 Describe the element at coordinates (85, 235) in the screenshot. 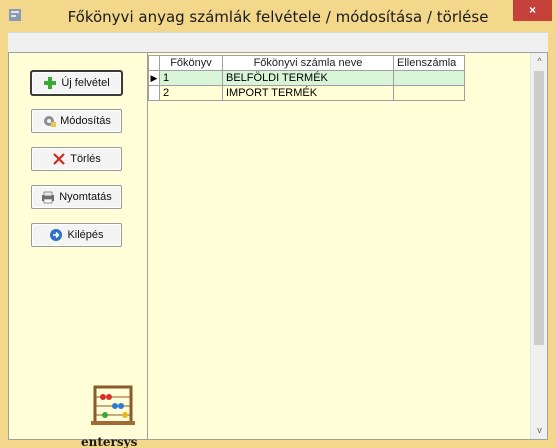

I see `exit-label: Kilépés` at that location.